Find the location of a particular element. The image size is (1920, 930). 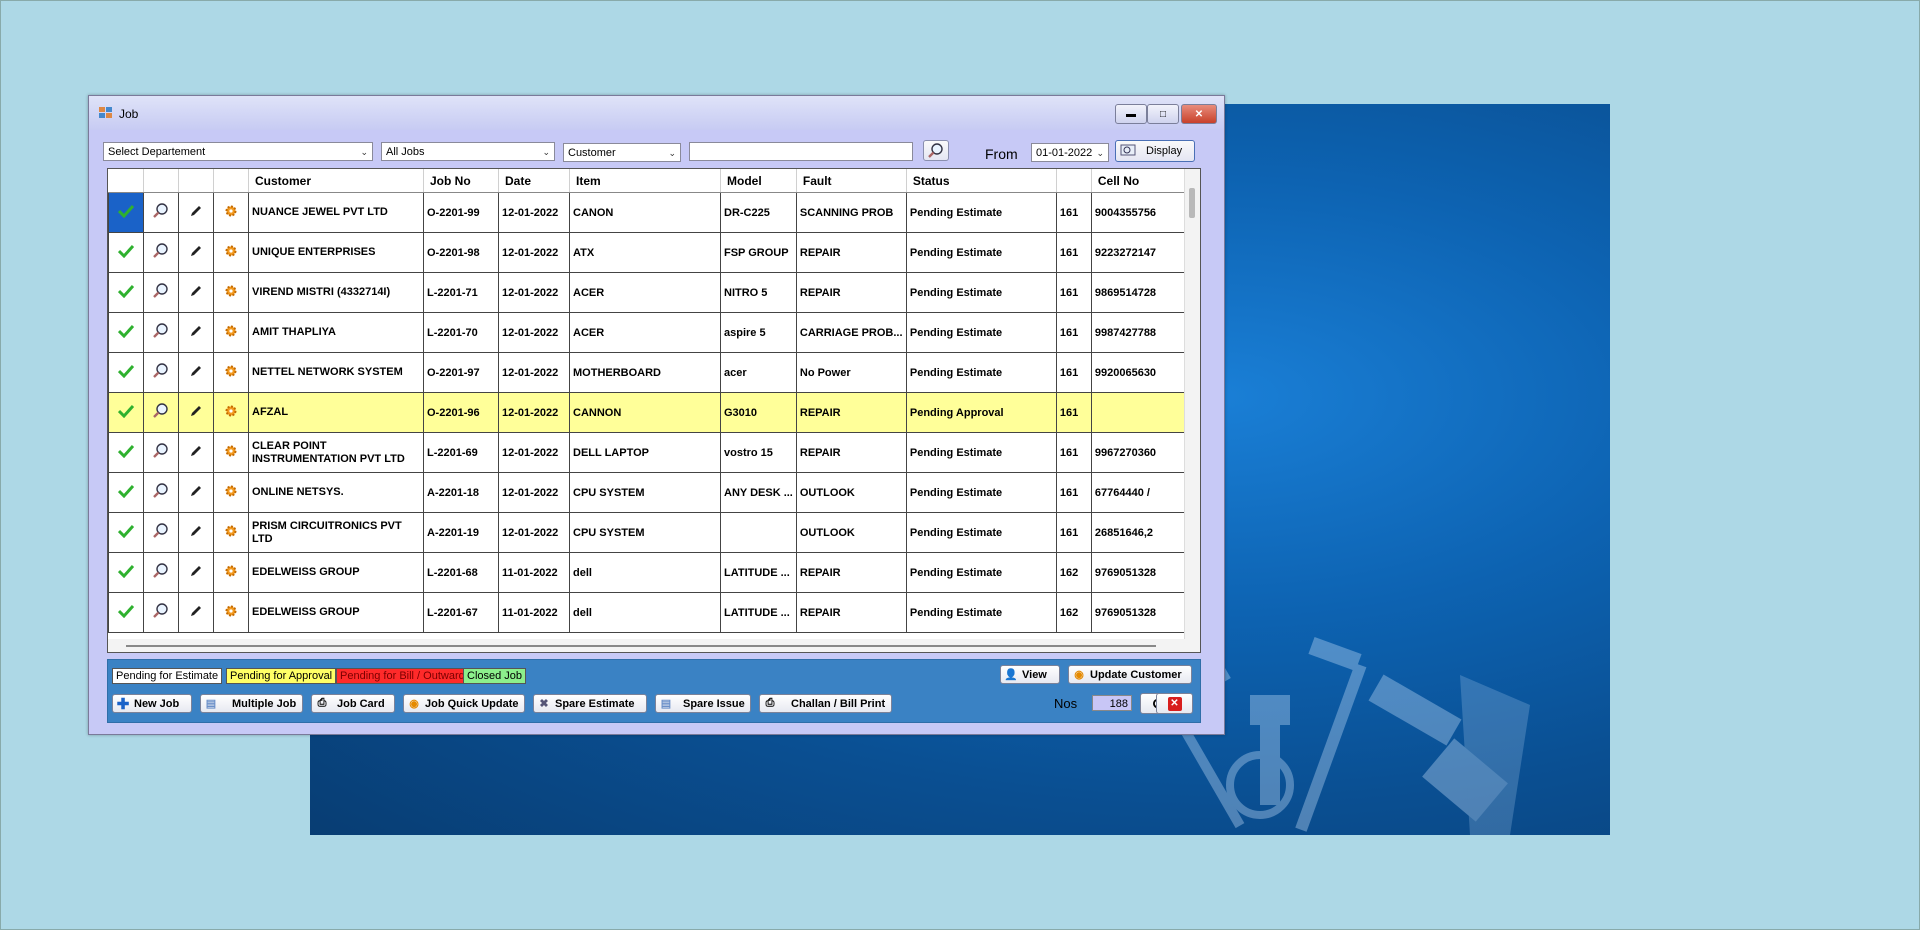

cell-model: NITRO 5 is located at coordinates (758, 292).